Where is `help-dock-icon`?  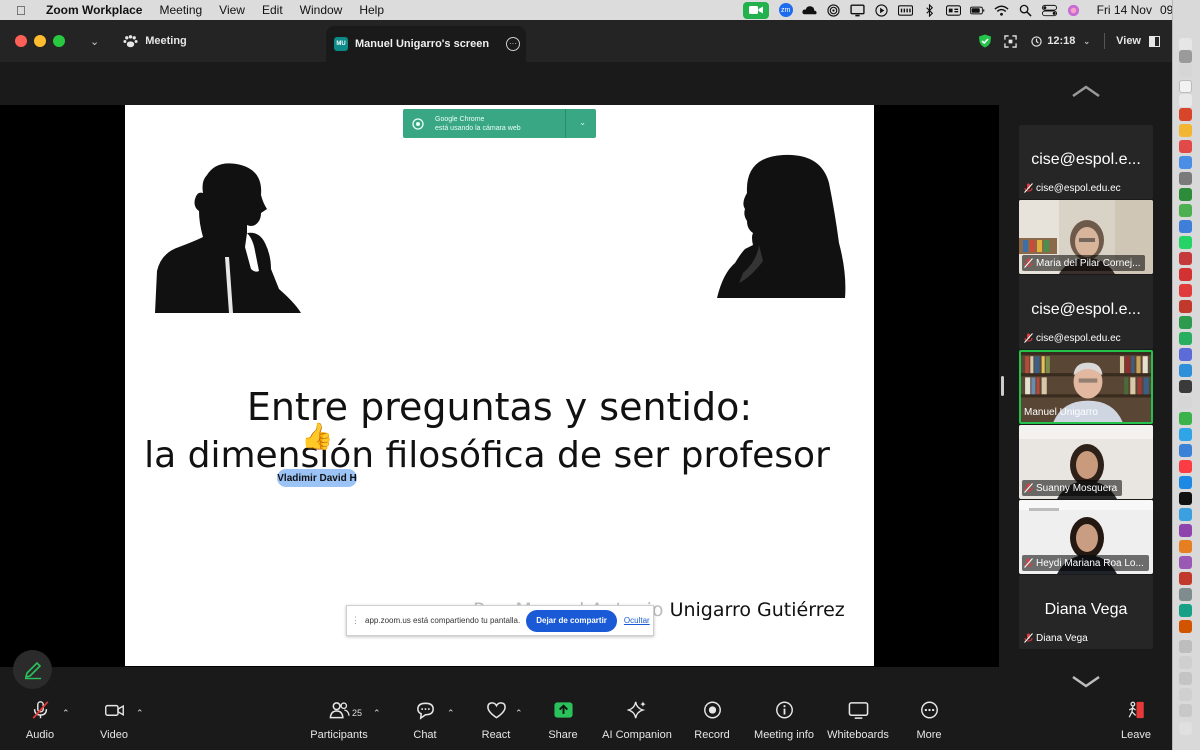
help-dock-icon is located at coordinates (1185, 70).